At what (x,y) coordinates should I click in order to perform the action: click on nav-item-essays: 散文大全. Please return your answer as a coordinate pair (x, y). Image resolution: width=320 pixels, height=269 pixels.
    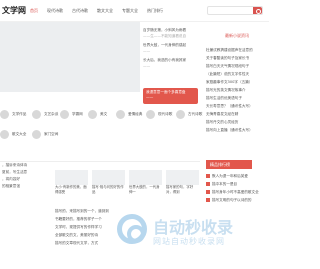
    Looking at the image, I should click on (105, 11).